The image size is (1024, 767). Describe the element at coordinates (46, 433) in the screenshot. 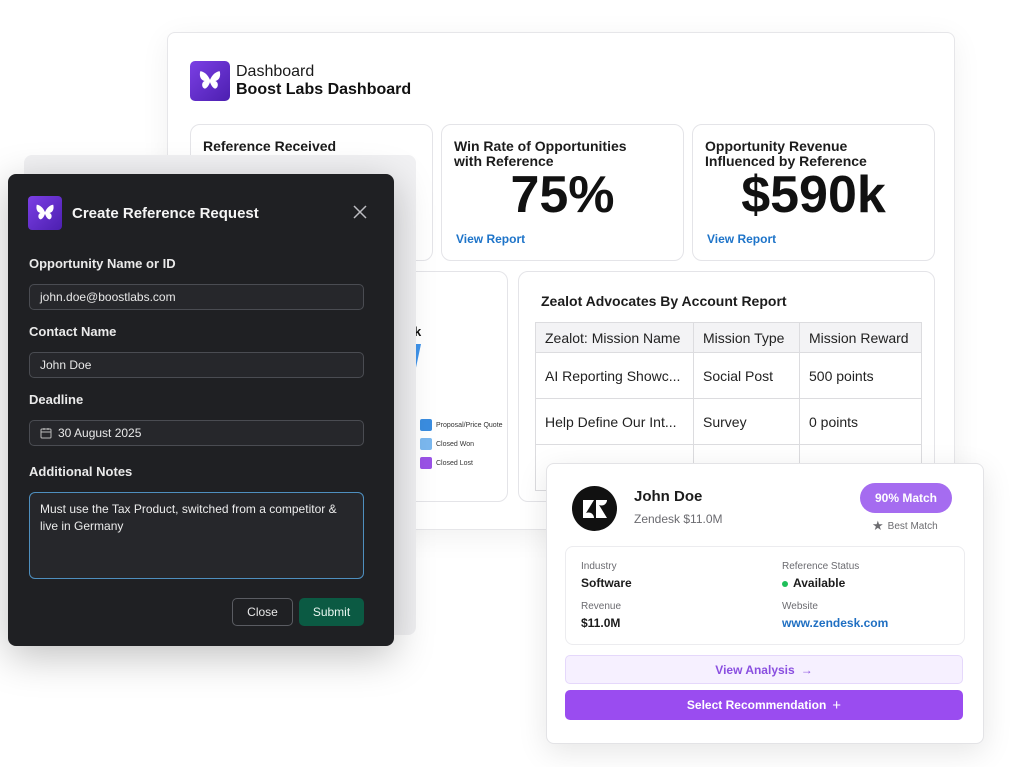

I see `calendar-icon` at that location.